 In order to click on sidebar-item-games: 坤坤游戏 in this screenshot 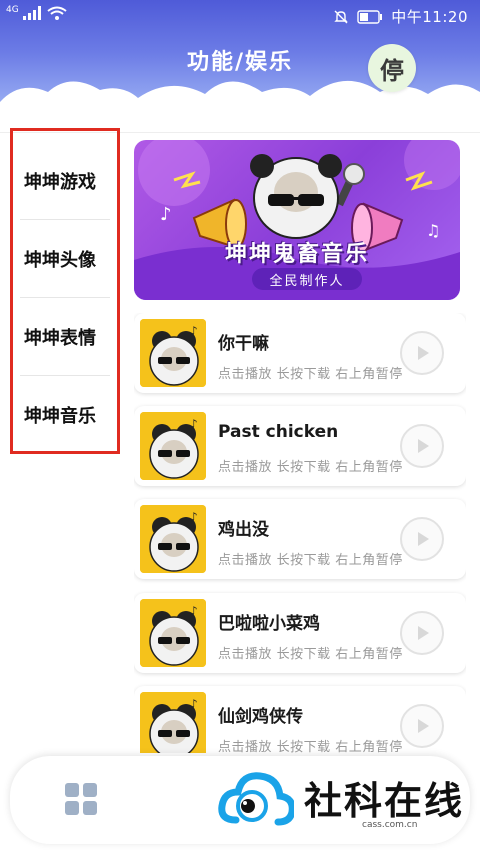, I will do `click(65, 181)`.